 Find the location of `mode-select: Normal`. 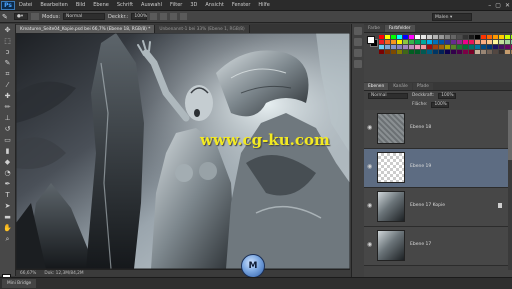

mode-select: Normal is located at coordinates (84, 16).